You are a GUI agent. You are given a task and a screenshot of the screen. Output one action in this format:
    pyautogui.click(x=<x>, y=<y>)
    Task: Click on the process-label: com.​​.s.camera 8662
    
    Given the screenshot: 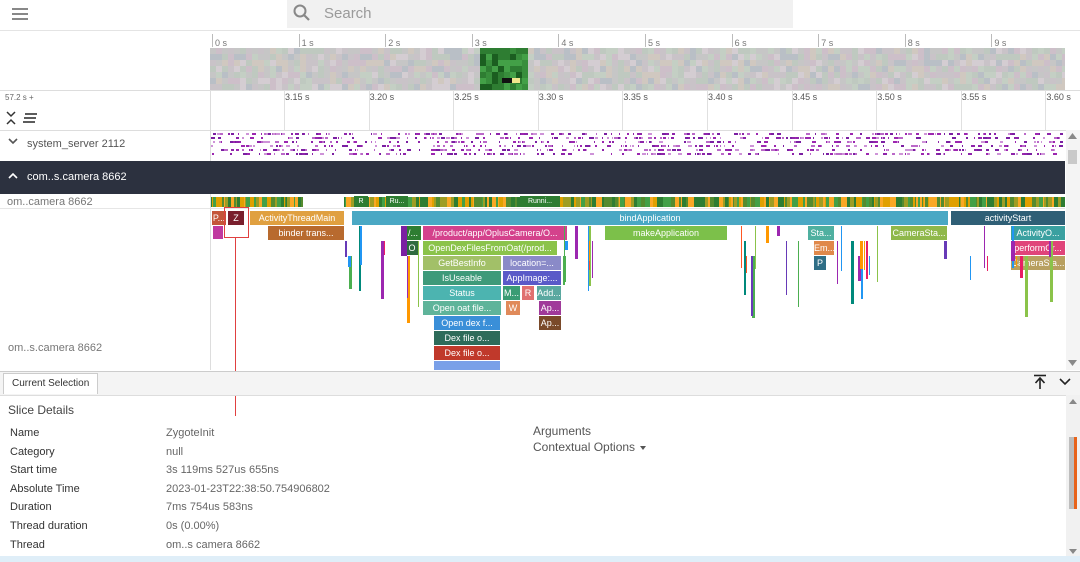 What is the action you would take?
    pyautogui.click(x=77, y=177)
    